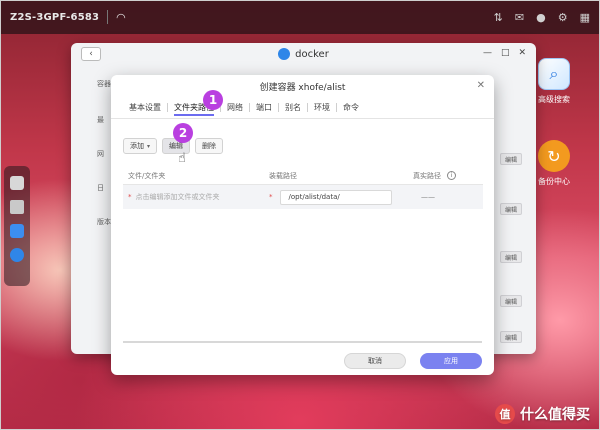 The height and width of the screenshot is (430, 600). Describe the element at coordinates (505, 414) in the screenshot. I see `watermark-logo-icon: 值` at that location.